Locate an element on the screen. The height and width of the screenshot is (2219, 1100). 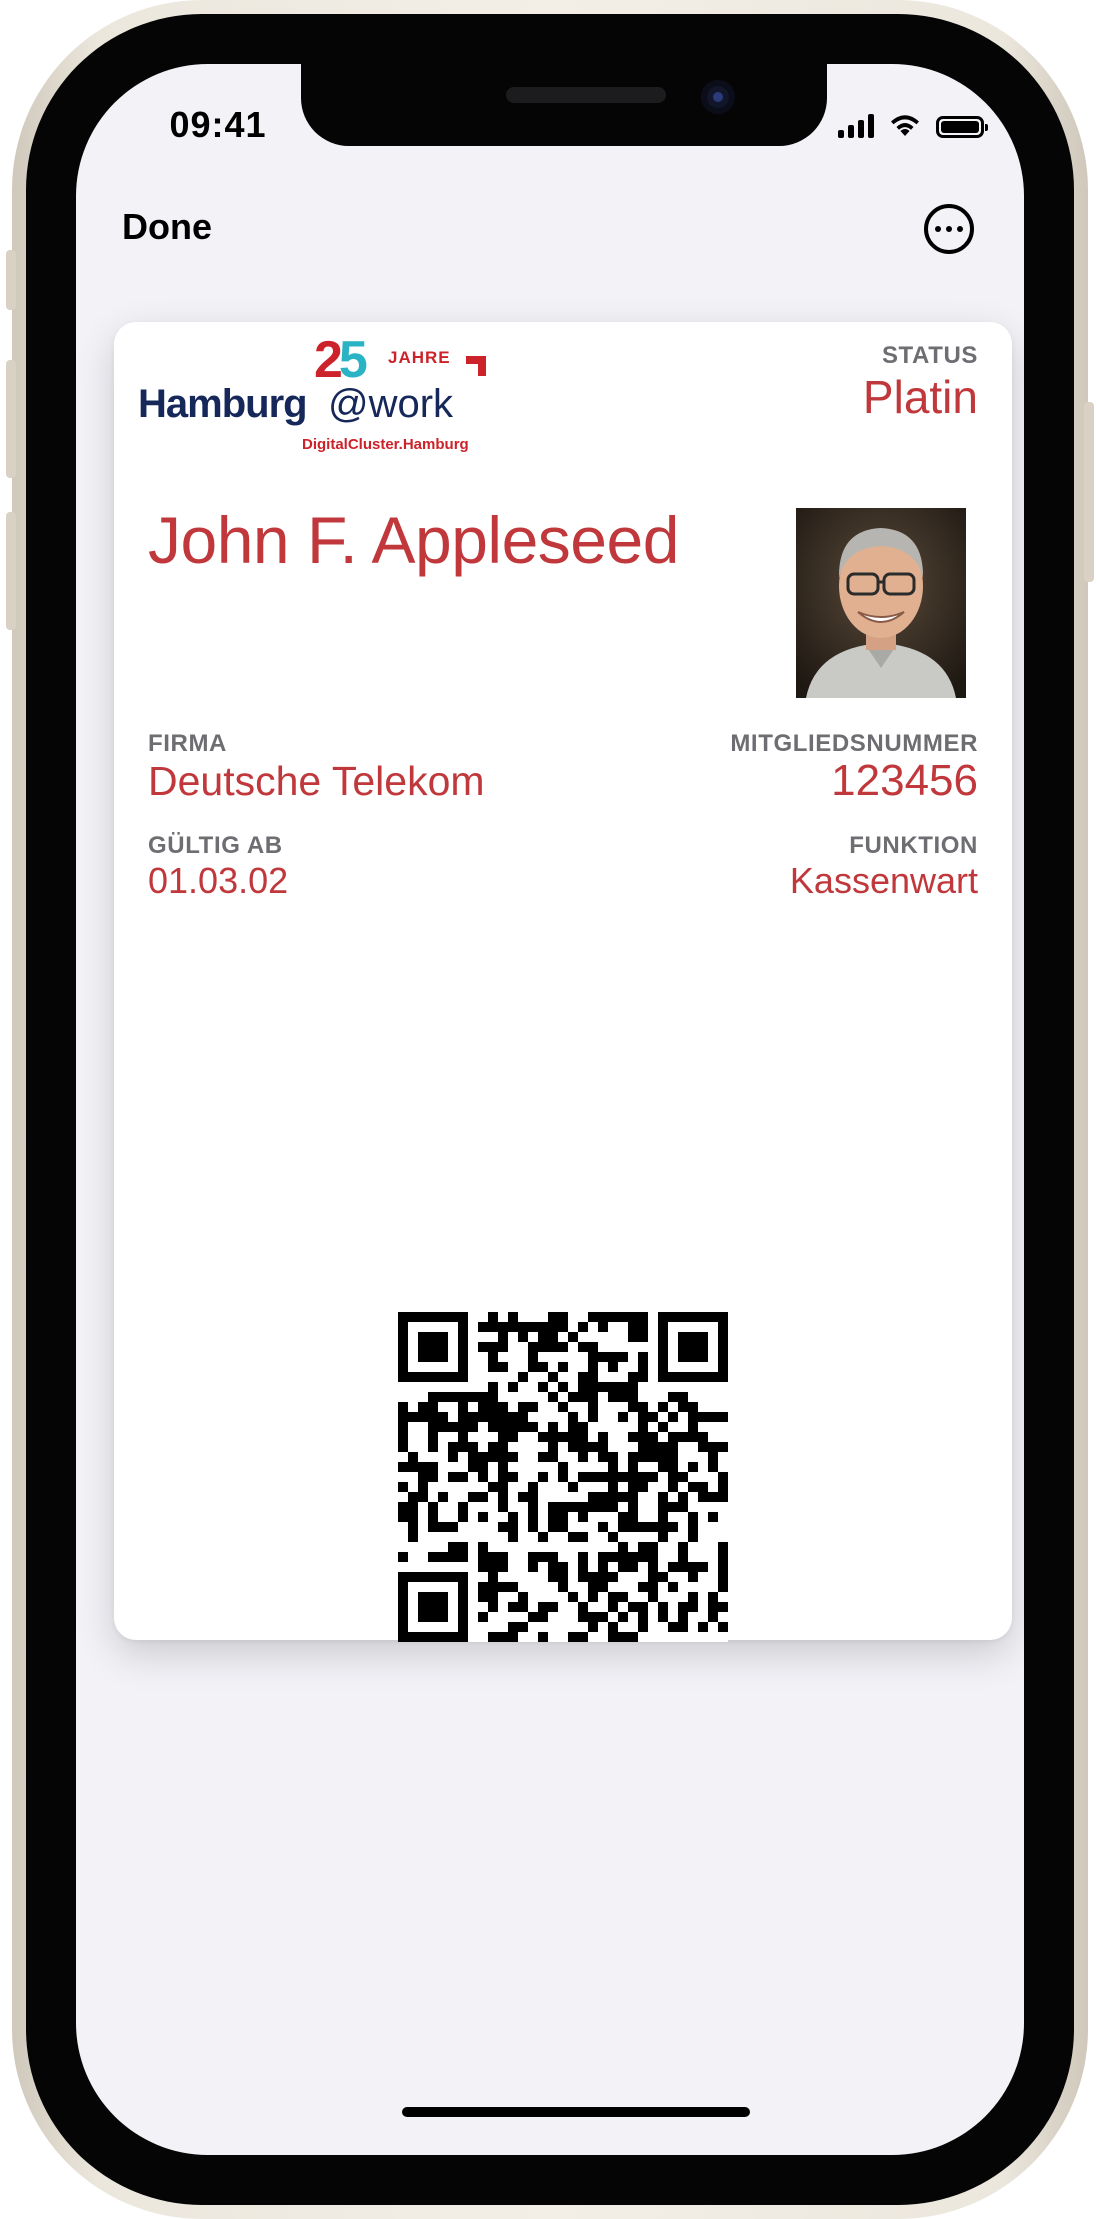
notch is located at coordinates (564, 105).